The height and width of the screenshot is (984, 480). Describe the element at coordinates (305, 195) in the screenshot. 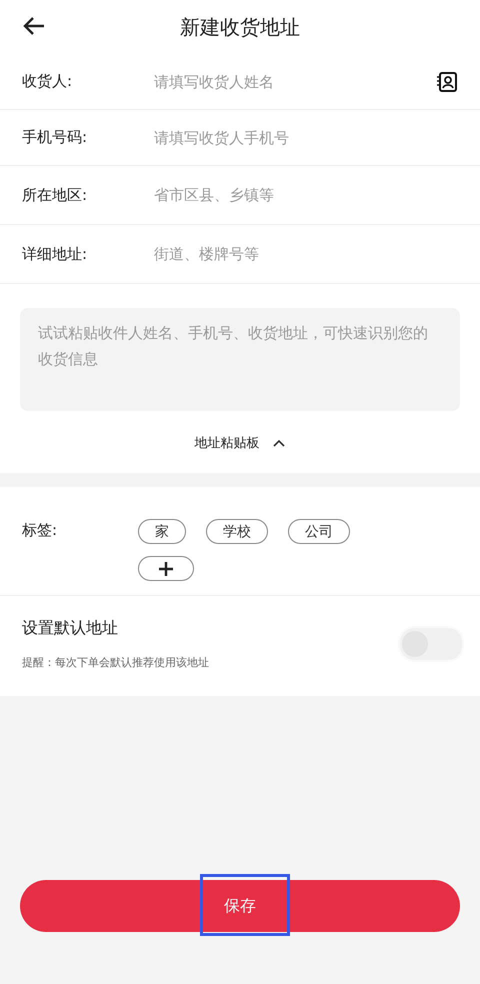

I see `input-field: 省市区县、乡镇等` at that location.